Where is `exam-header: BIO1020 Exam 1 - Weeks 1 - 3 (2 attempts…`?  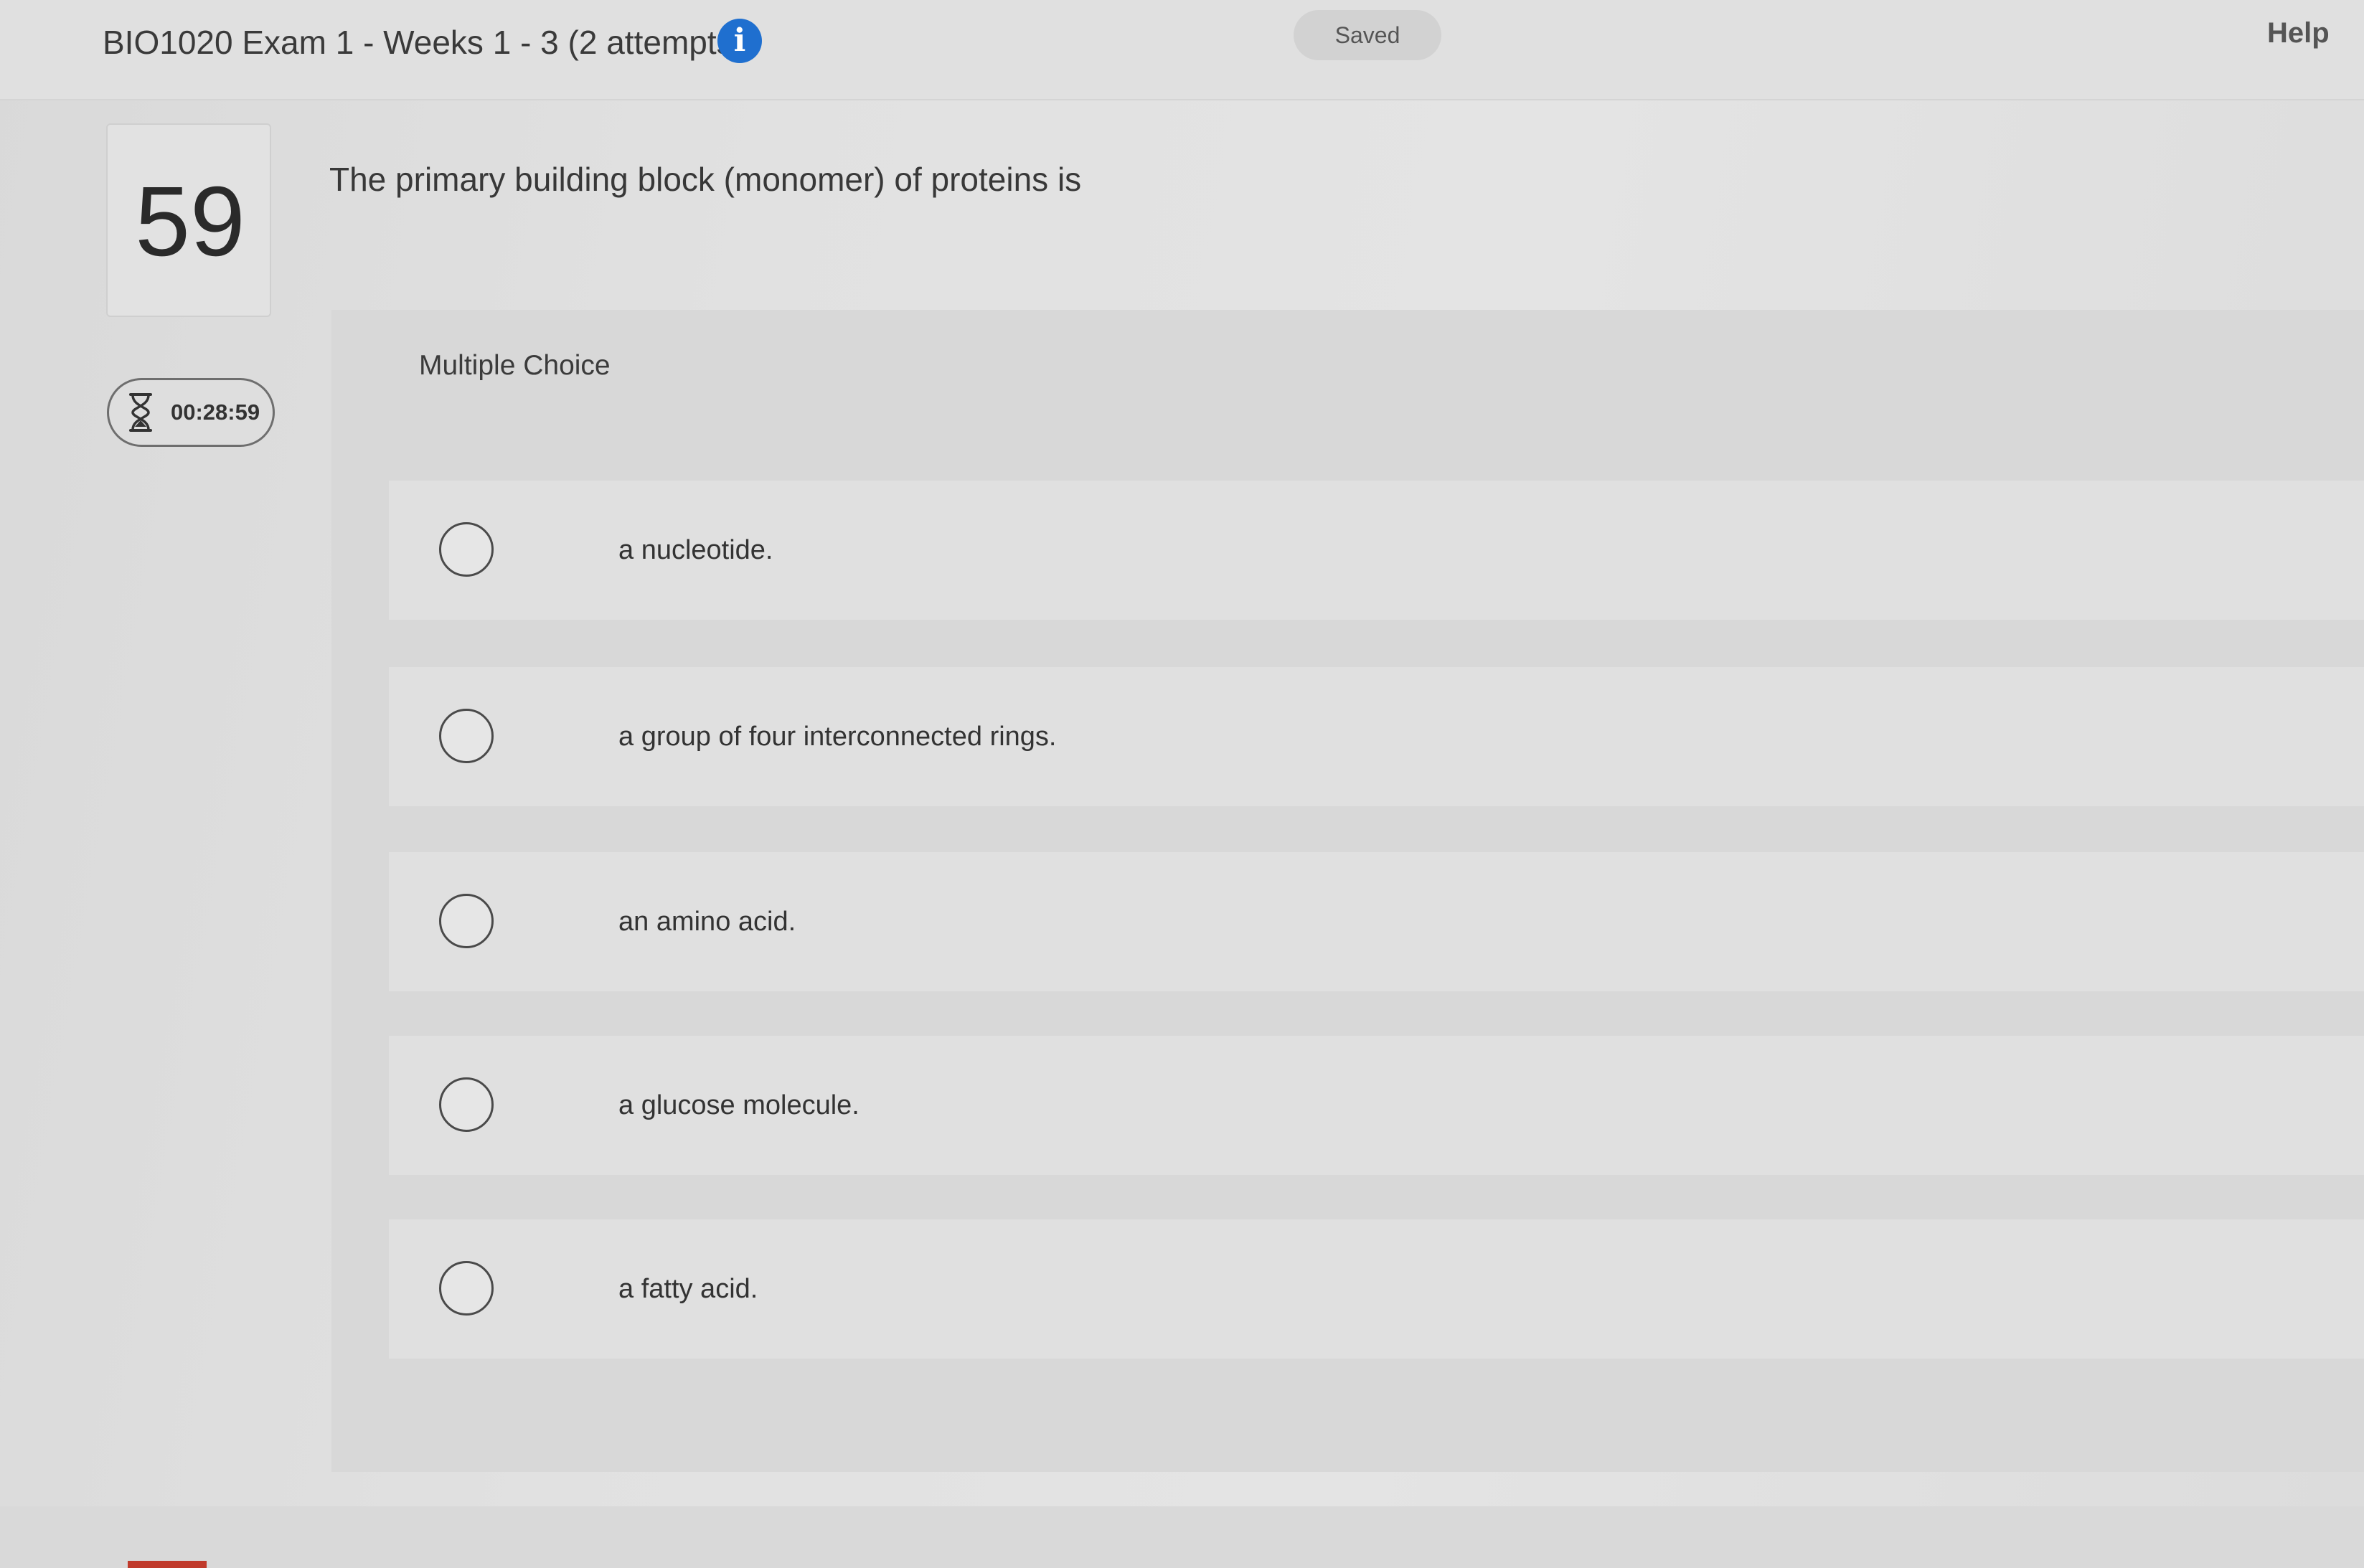 exam-header: BIO1020 Exam 1 - Weeks 1 - 3 (2 attempts… is located at coordinates (1182, 50).